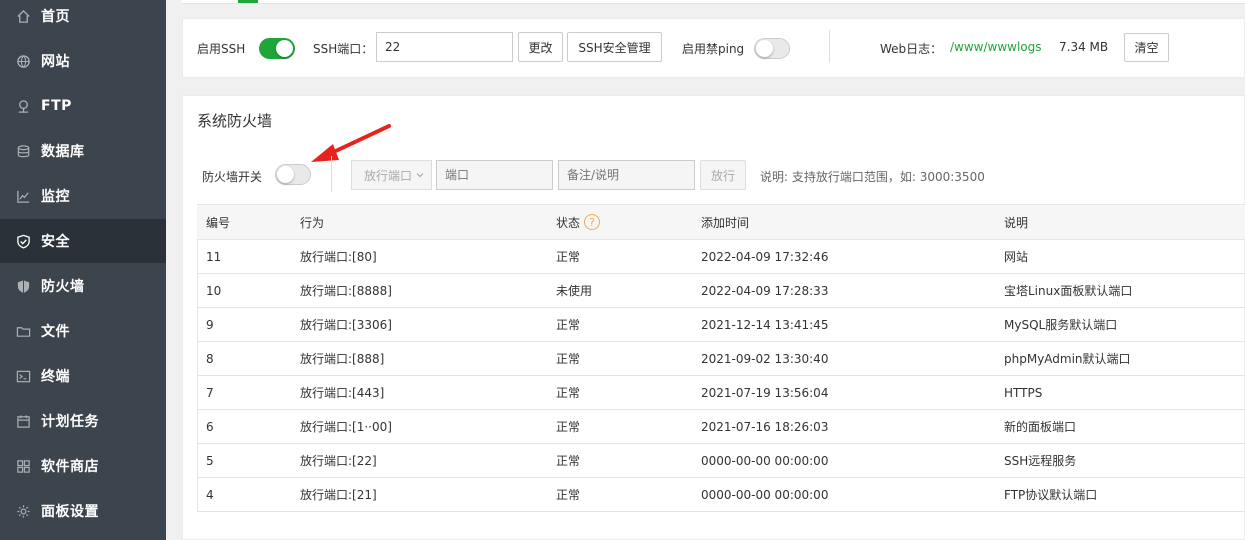 The height and width of the screenshot is (540, 1245). I want to click on sidebar-item-database: 数据库, so click(83, 151).